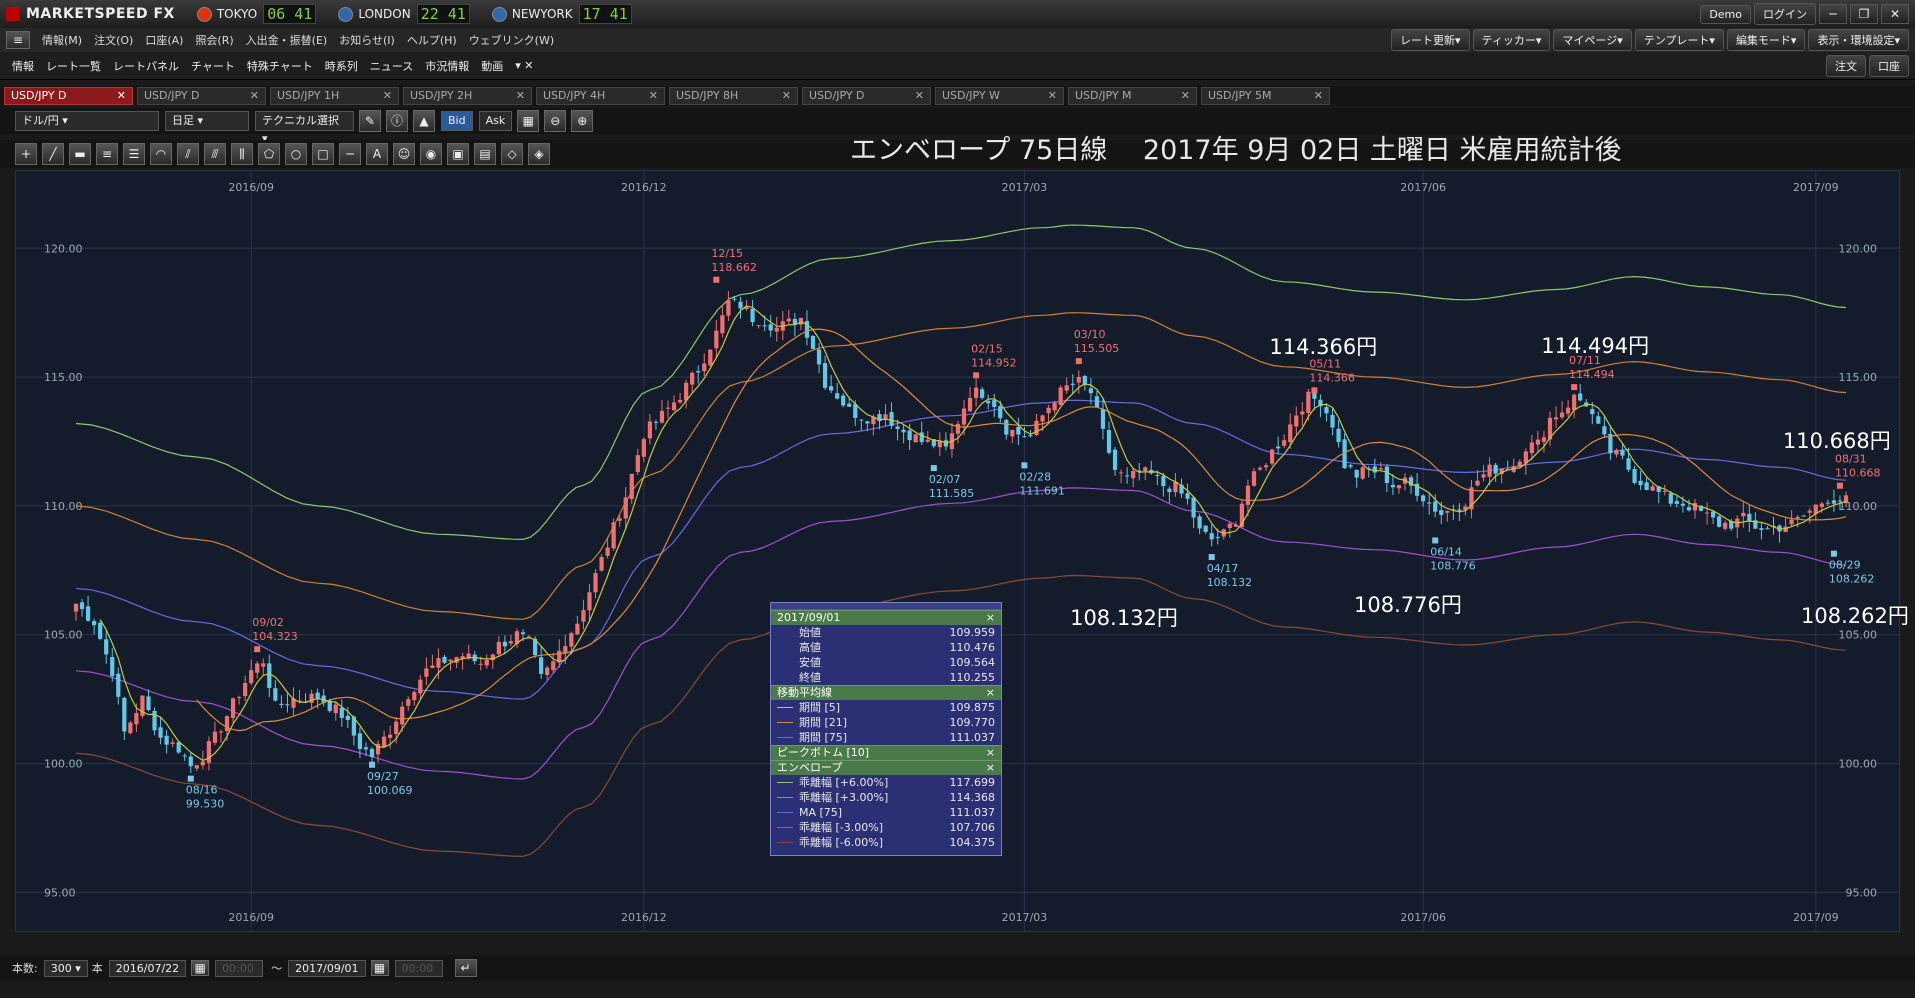 The width and height of the screenshot is (1915, 998). Describe the element at coordinates (391, 66) in the screenshot. I see `nav-item: ニュース` at that location.